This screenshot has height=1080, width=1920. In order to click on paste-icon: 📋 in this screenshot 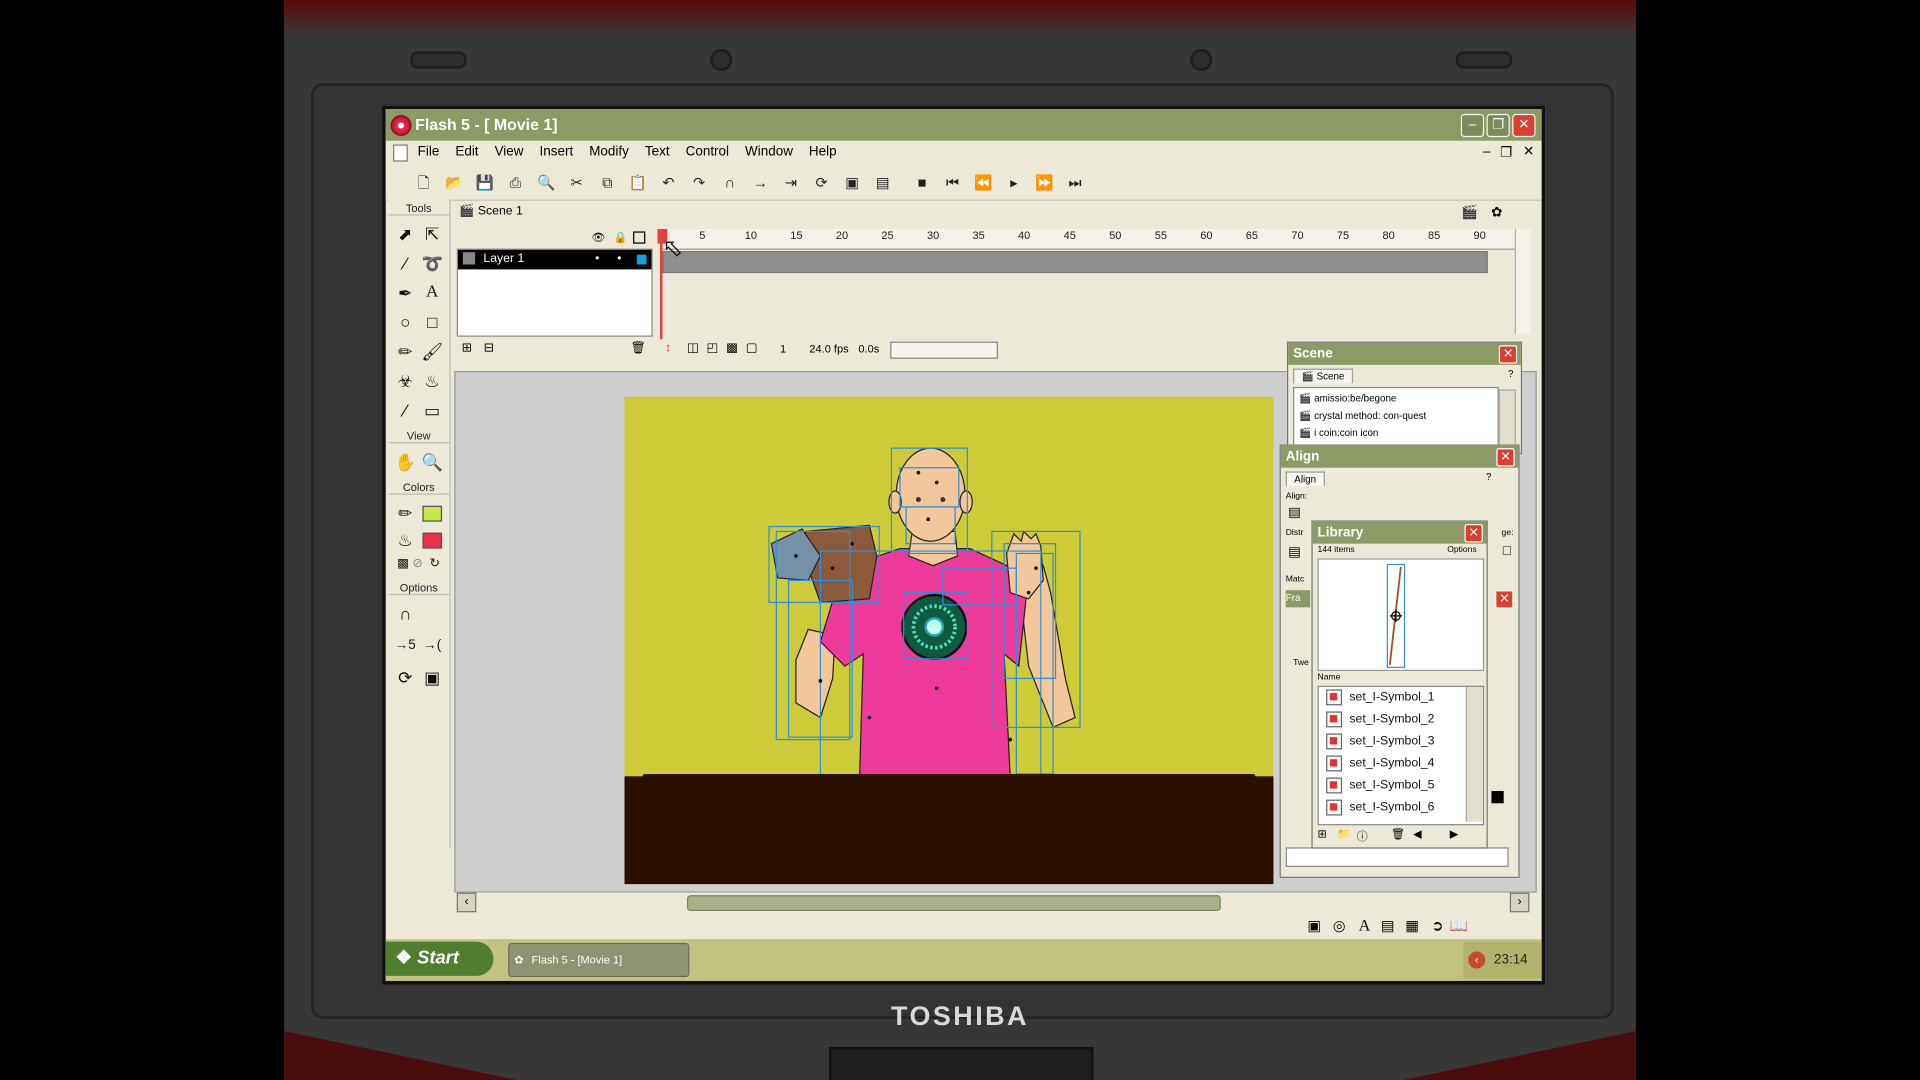, I will do `click(638, 182)`.